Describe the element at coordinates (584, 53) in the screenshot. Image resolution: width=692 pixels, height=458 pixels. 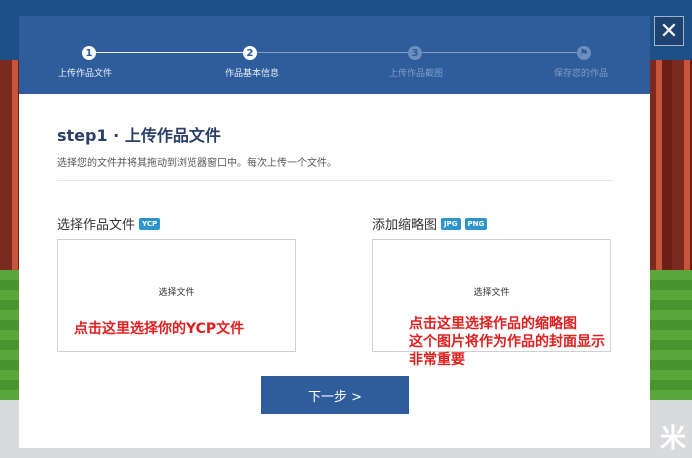
I see `flag-icon: ⚑` at that location.